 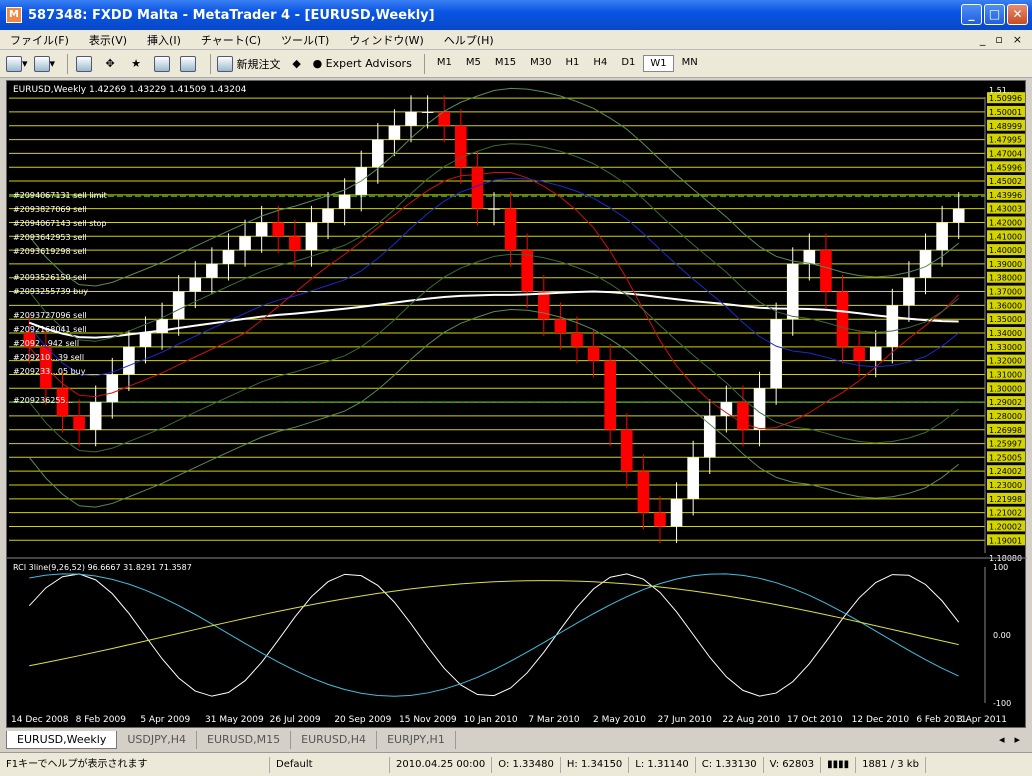 What do you see at coordinates (690, 63) in the screenshot?
I see `timeframe-mn: MN` at bounding box center [690, 63].